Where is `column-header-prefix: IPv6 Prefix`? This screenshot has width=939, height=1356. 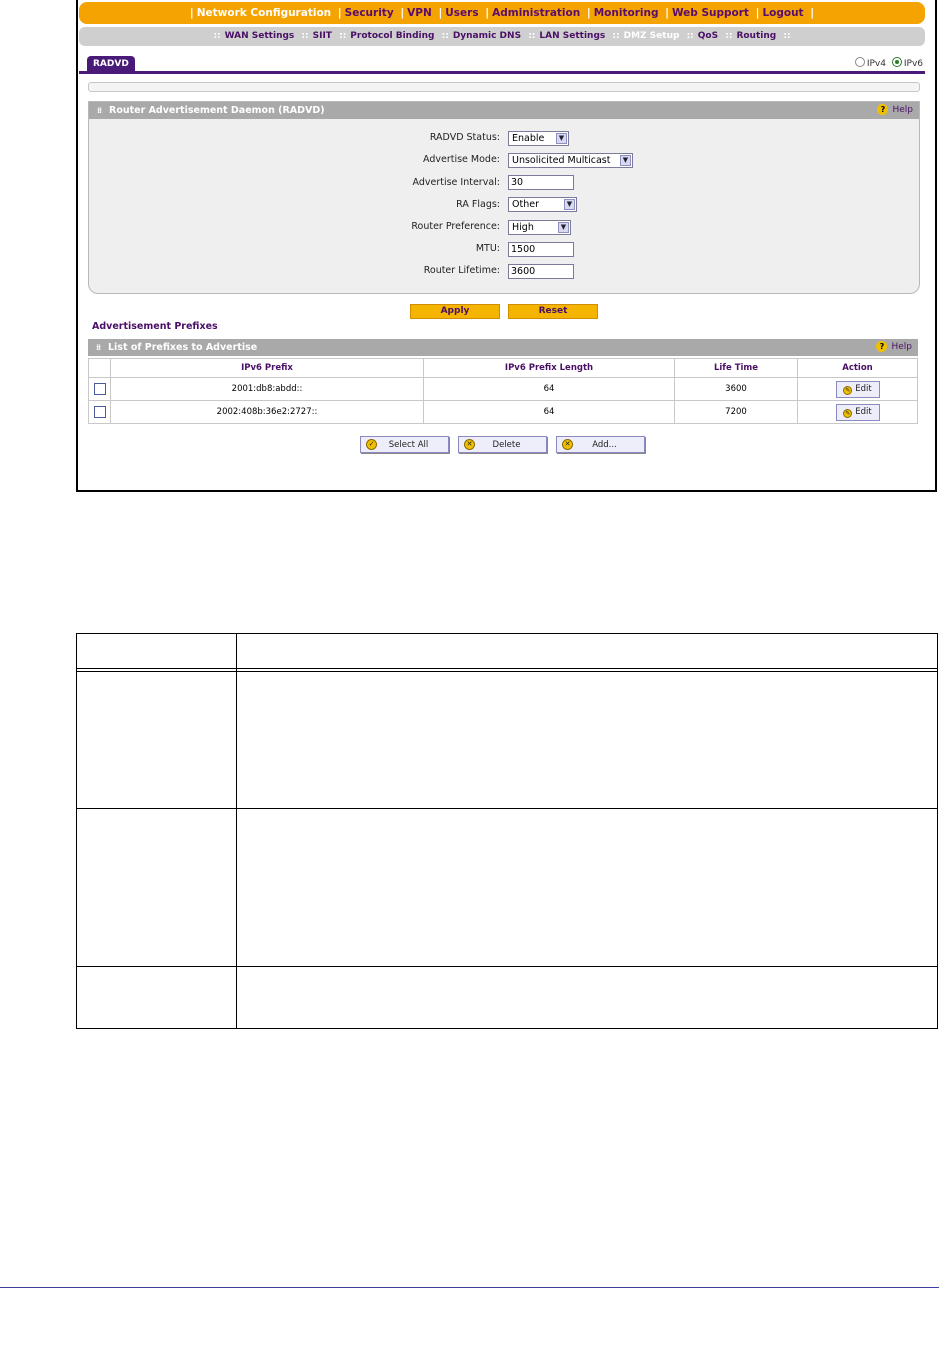
column-header-prefix: IPv6 Prefix is located at coordinates (267, 368).